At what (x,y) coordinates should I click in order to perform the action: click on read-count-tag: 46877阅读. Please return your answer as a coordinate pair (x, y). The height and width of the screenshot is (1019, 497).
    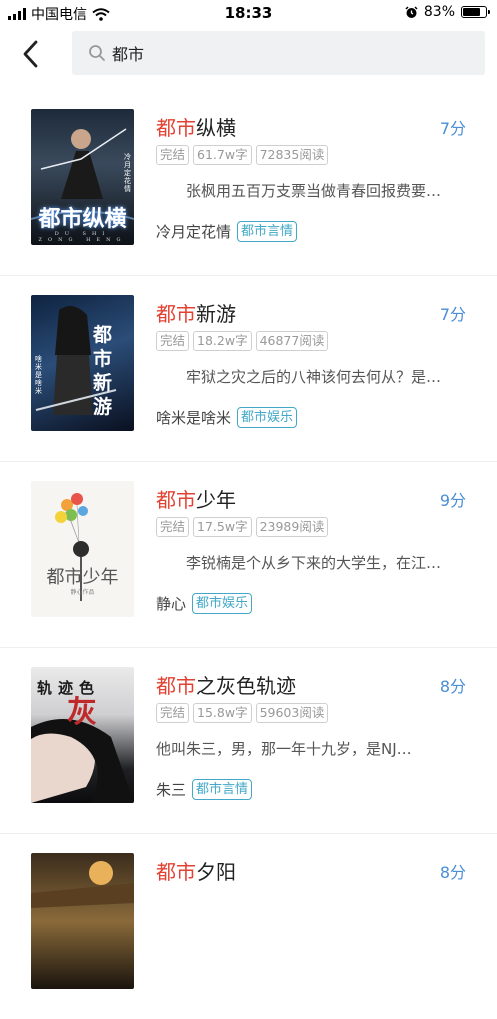
    Looking at the image, I should click on (292, 341).